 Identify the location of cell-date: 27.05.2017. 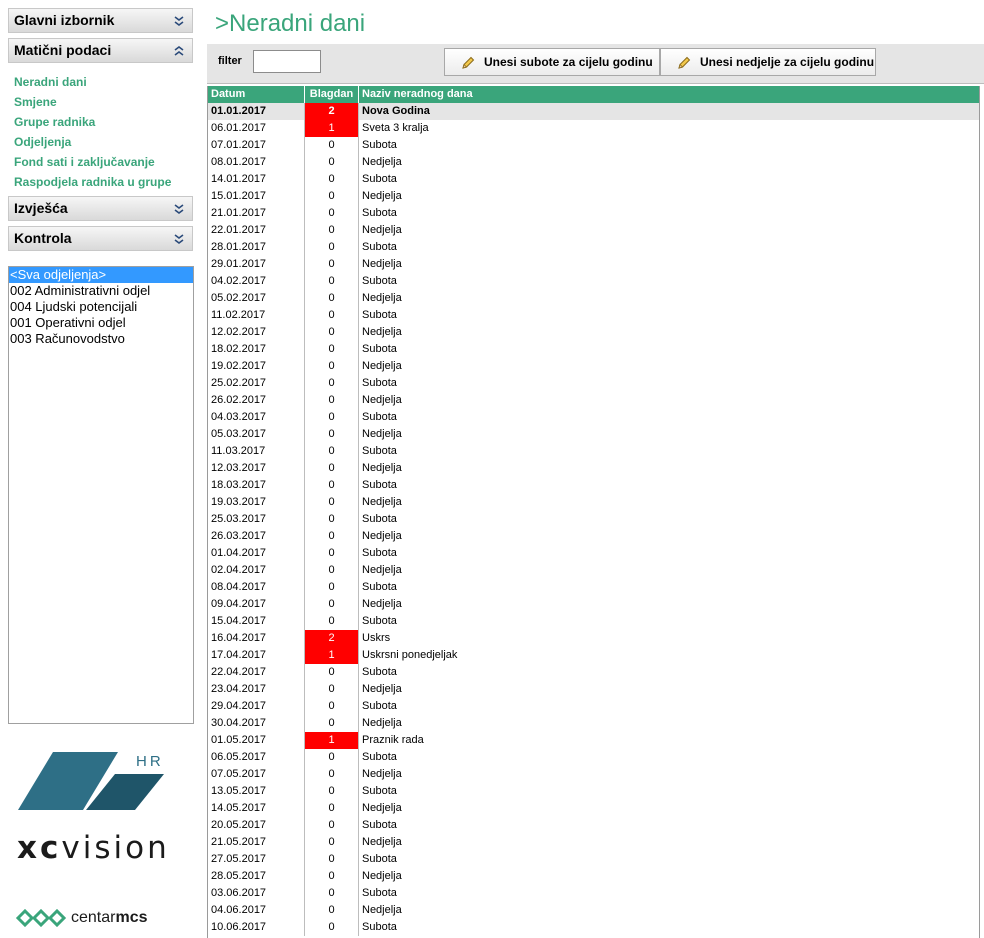
(239, 859).